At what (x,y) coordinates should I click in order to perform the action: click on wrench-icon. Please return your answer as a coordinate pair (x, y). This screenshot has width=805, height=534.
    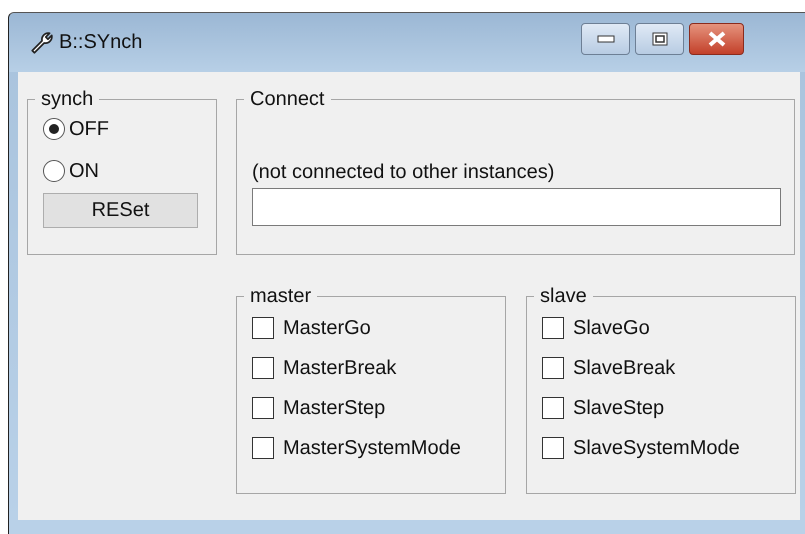
    Looking at the image, I should click on (42, 43).